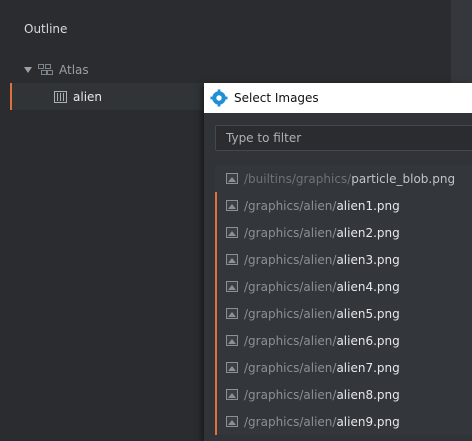 The image size is (472, 441). I want to click on item-filename: alien6.png, so click(368, 340).